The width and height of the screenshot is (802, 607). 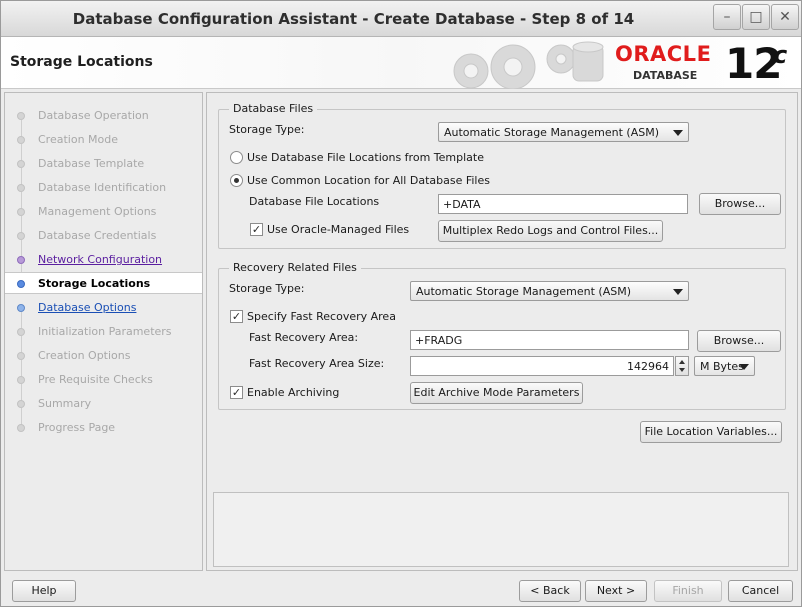 I want to click on step-management-options: Management Options, so click(x=103, y=217).